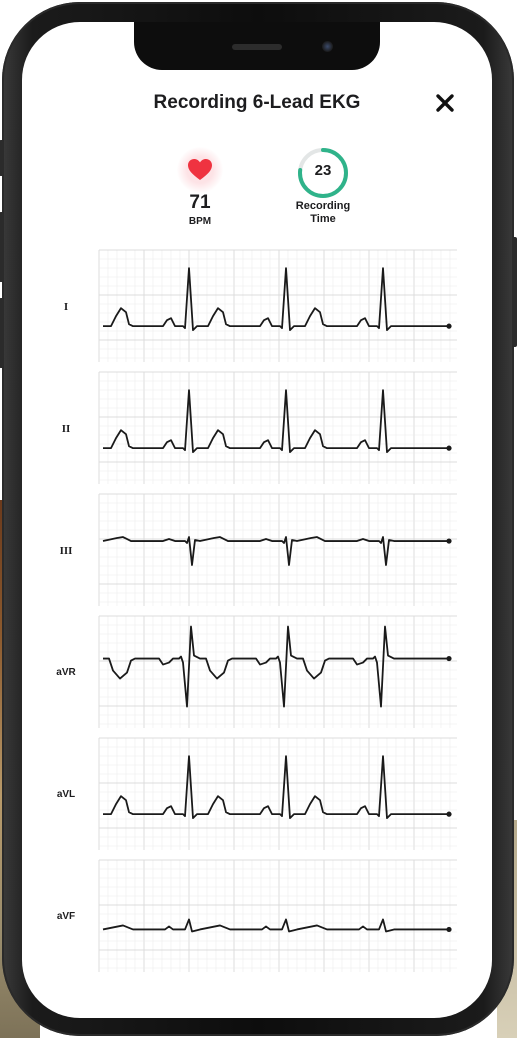 The width and height of the screenshot is (517, 1038). Describe the element at coordinates (257, 102) in the screenshot. I see `page-title: Recording 6-Lead EKG` at that location.